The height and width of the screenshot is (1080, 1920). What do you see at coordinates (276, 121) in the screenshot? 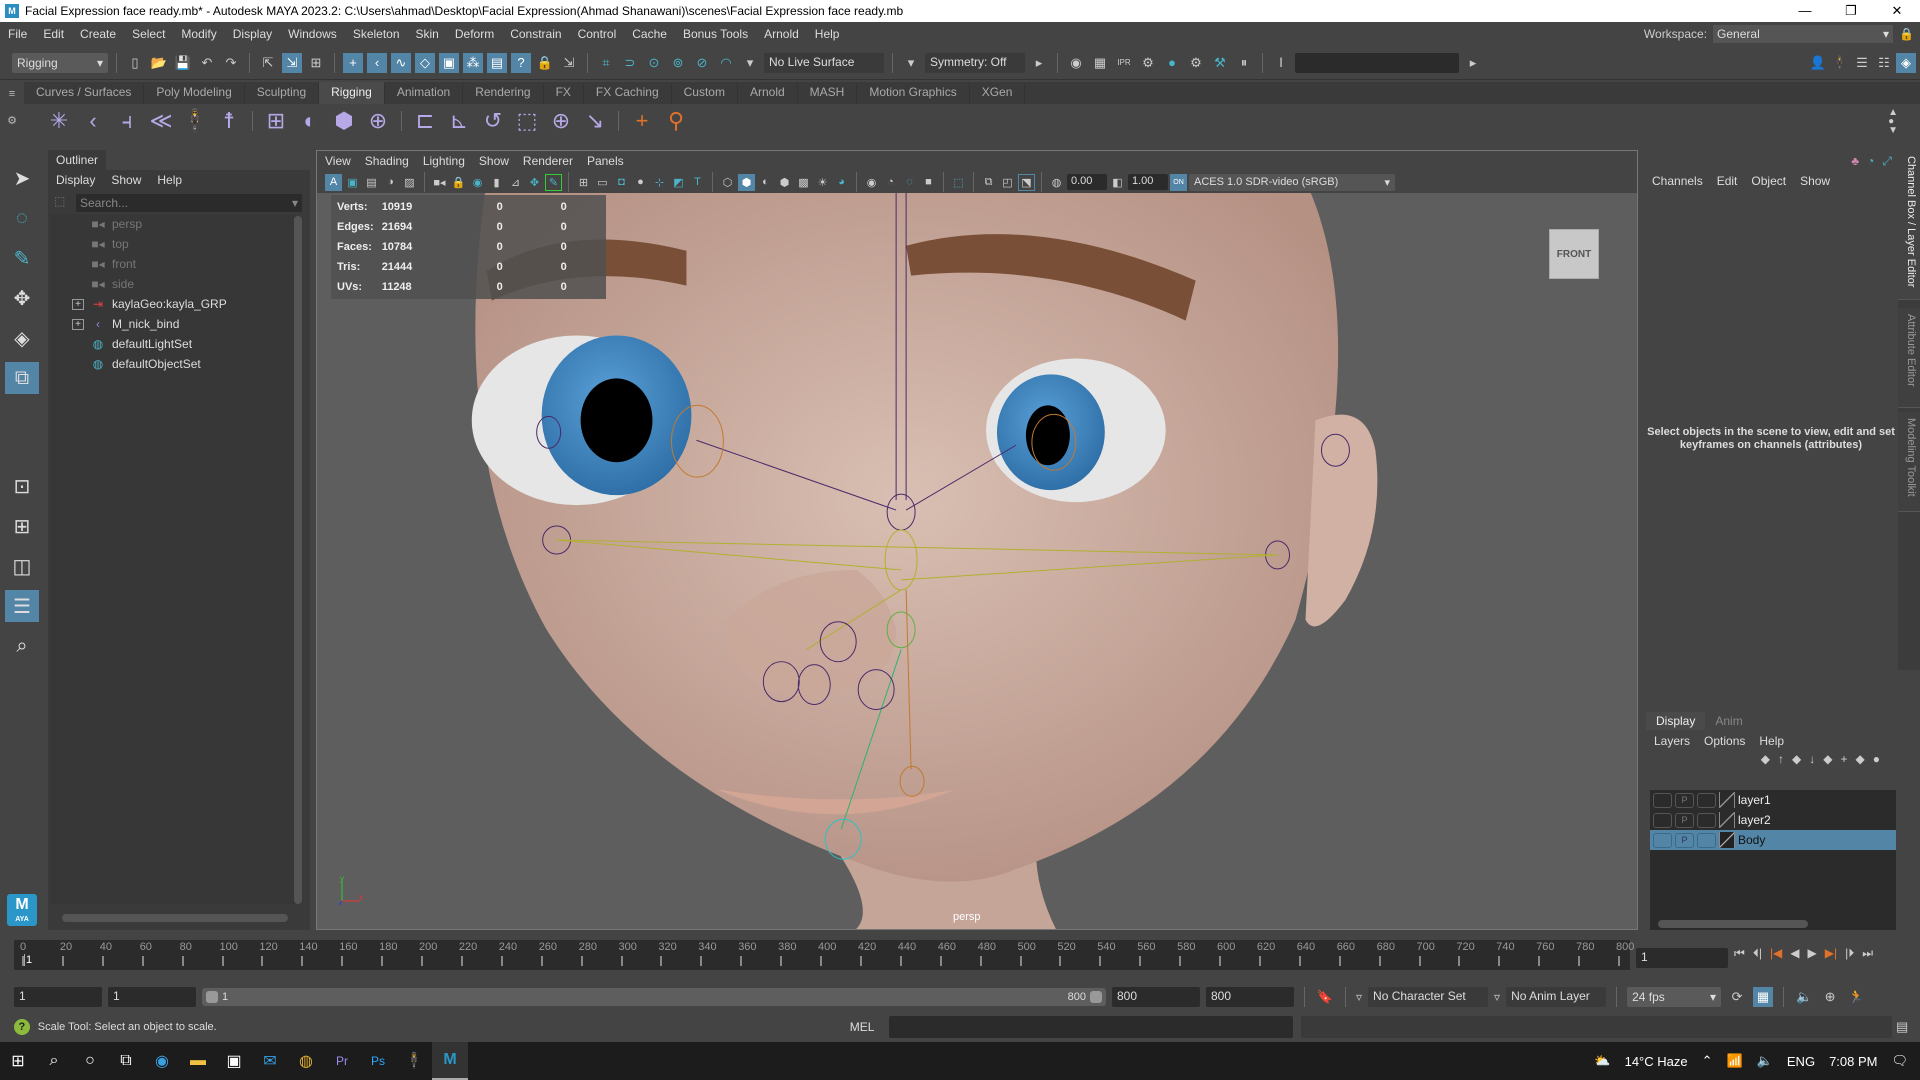
I see `bind-skin-icon: ⊞` at bounding box center [276, 121].